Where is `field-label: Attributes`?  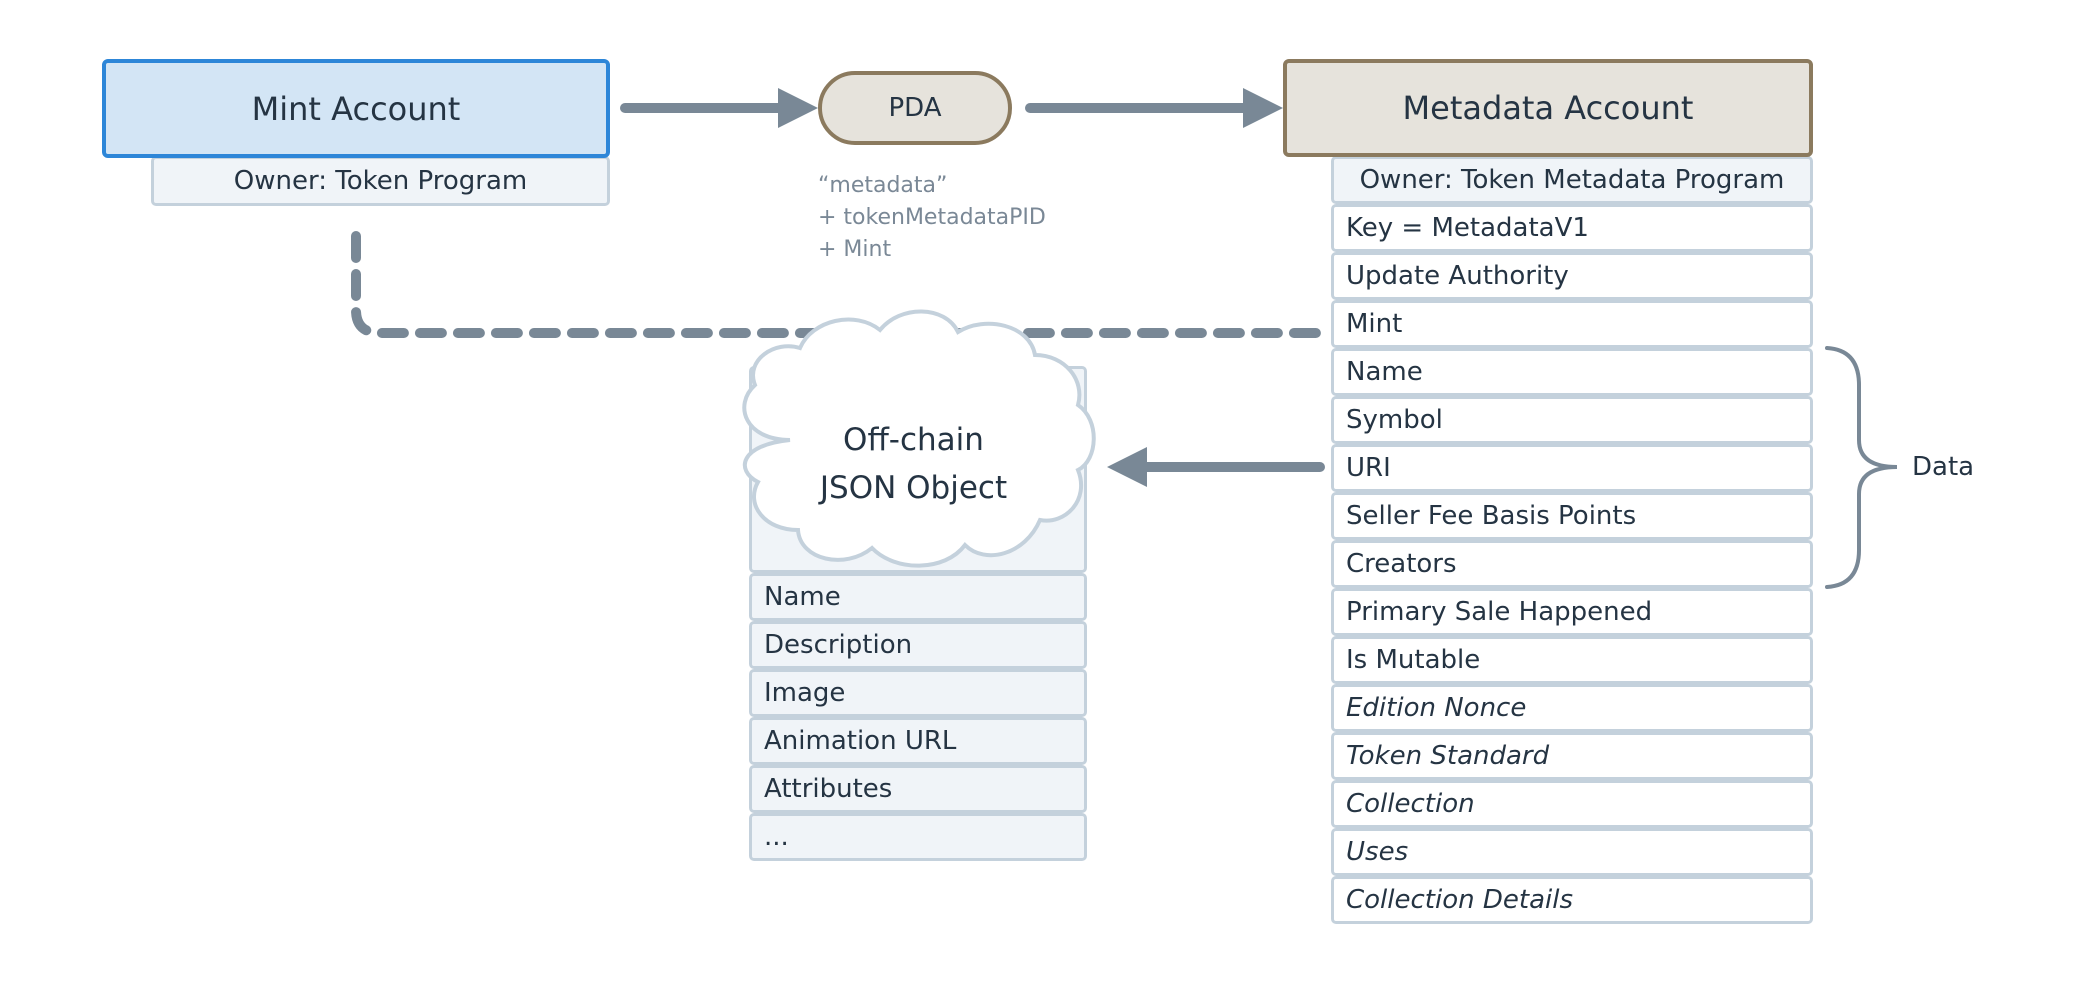 field-label: Attributes is located at coordinates (828, 789).